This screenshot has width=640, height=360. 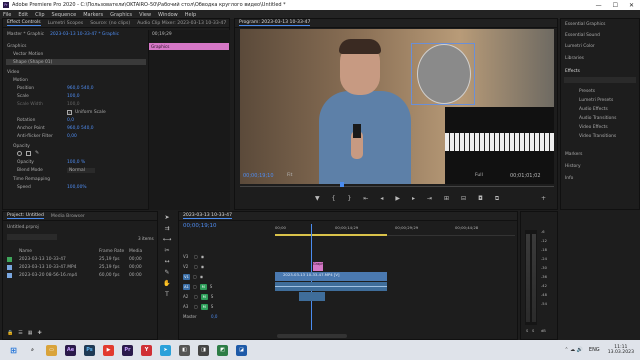 I want to click on app-icon: ◪, so click(x=241, y=350).